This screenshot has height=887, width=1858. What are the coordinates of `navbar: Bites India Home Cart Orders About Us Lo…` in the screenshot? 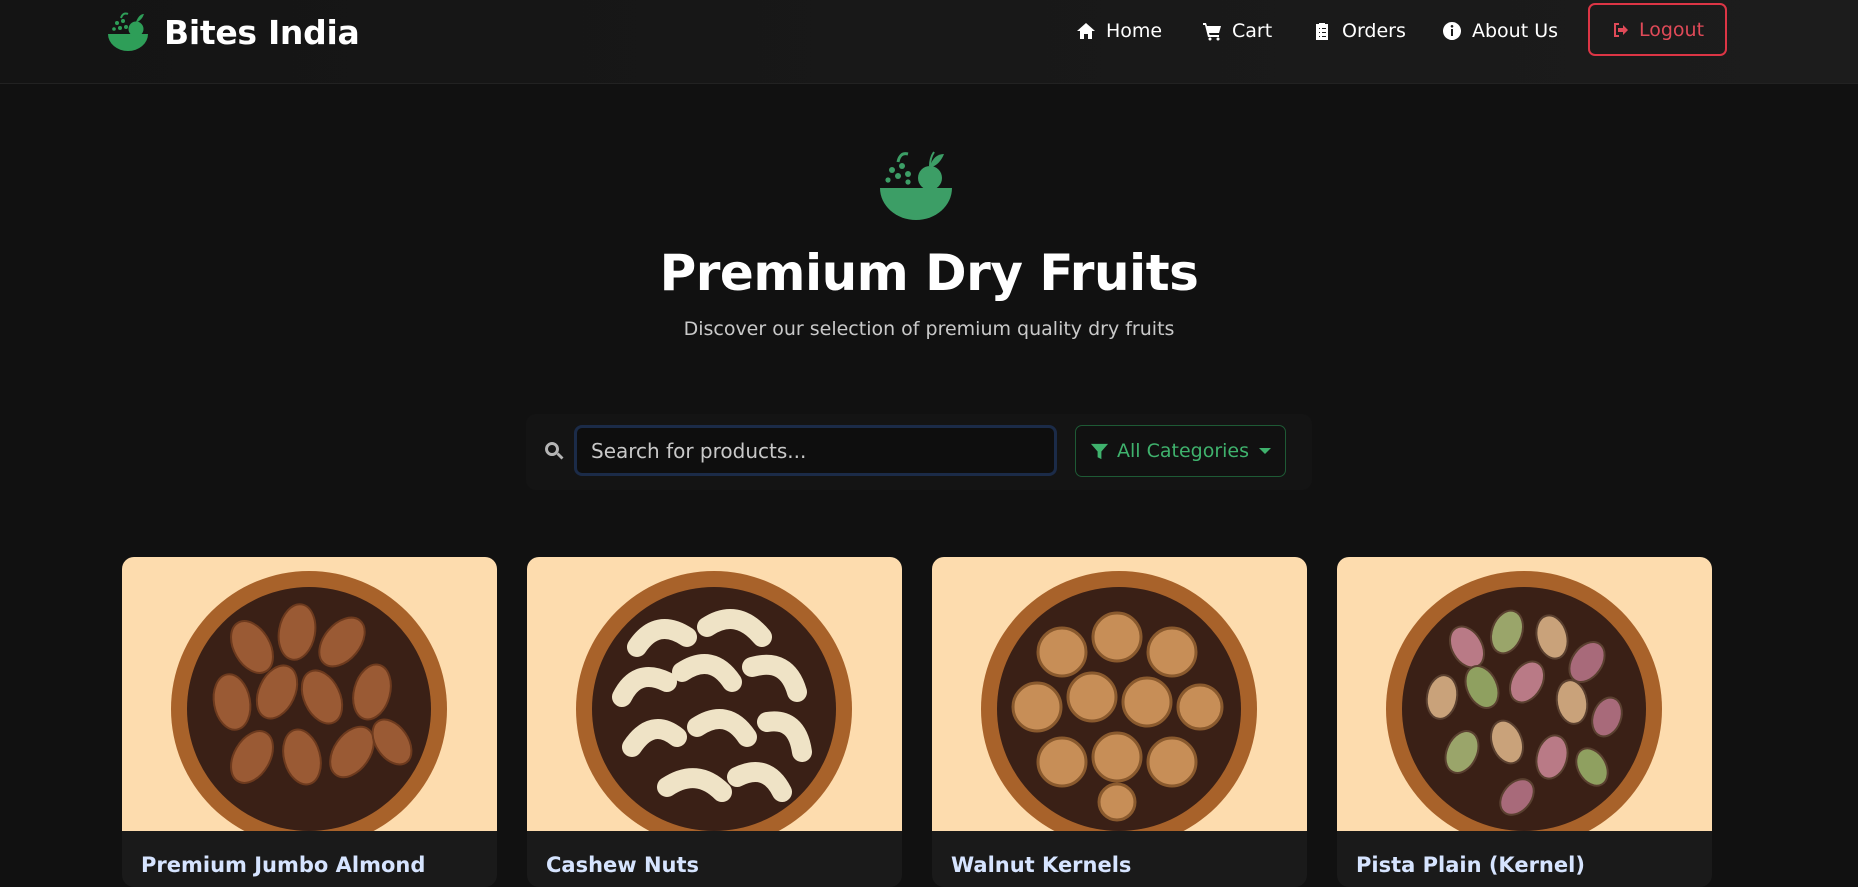 It's located at (929, 42).